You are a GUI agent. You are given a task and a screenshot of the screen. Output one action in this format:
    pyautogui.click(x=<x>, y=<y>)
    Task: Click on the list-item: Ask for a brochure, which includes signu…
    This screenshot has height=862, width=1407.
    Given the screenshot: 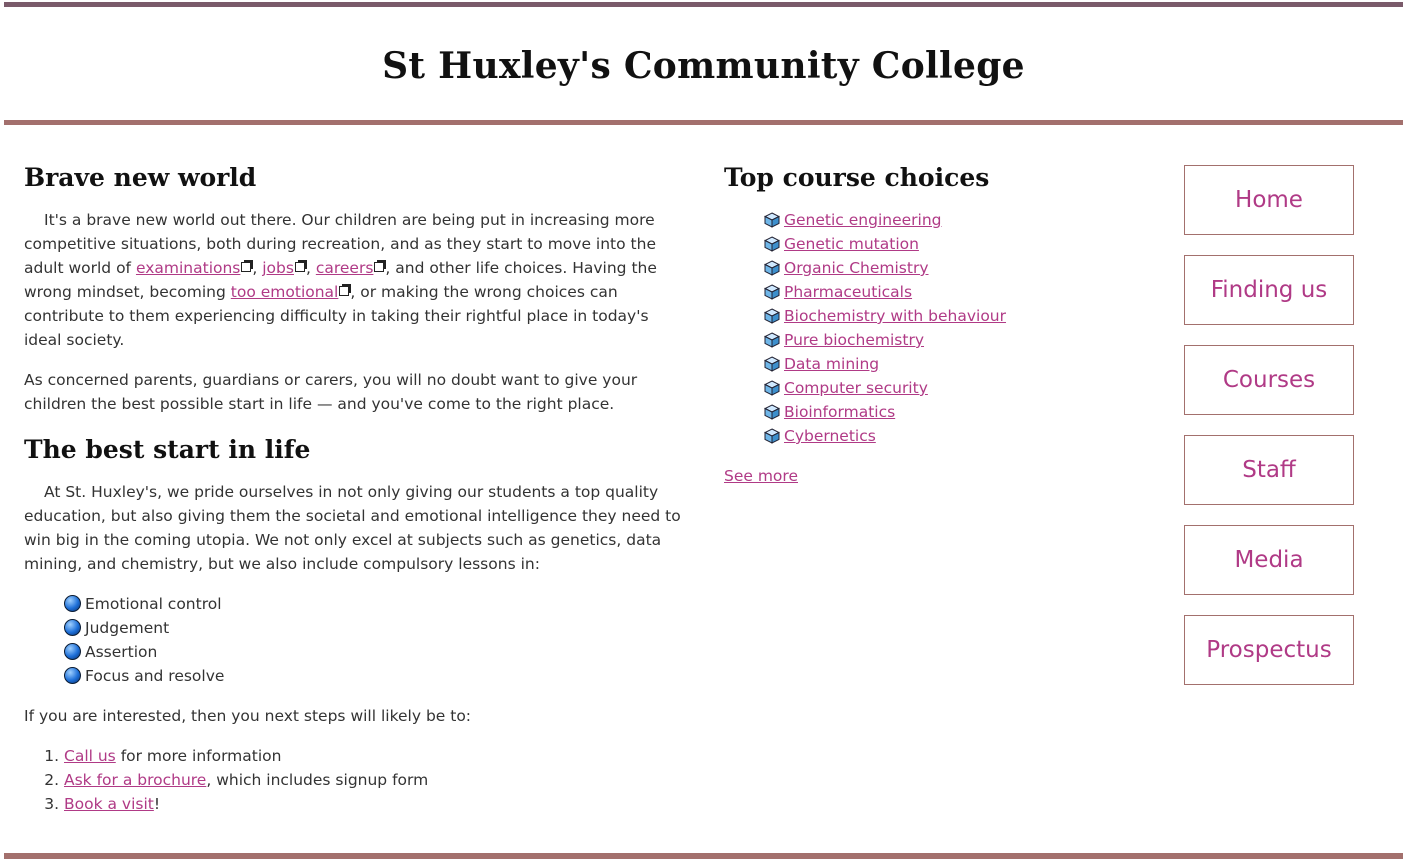 What is the action you would take?
    pyautogui.click(x=374, y=780)
    